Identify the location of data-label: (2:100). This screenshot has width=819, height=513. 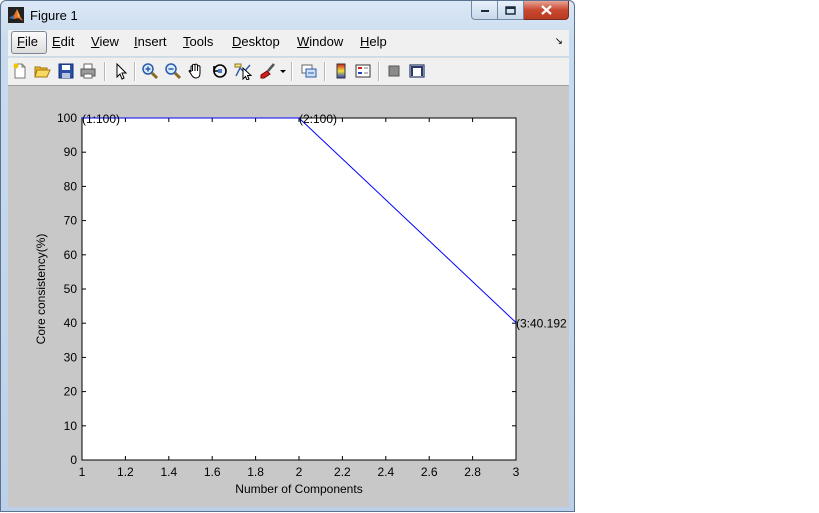
(318, 119).